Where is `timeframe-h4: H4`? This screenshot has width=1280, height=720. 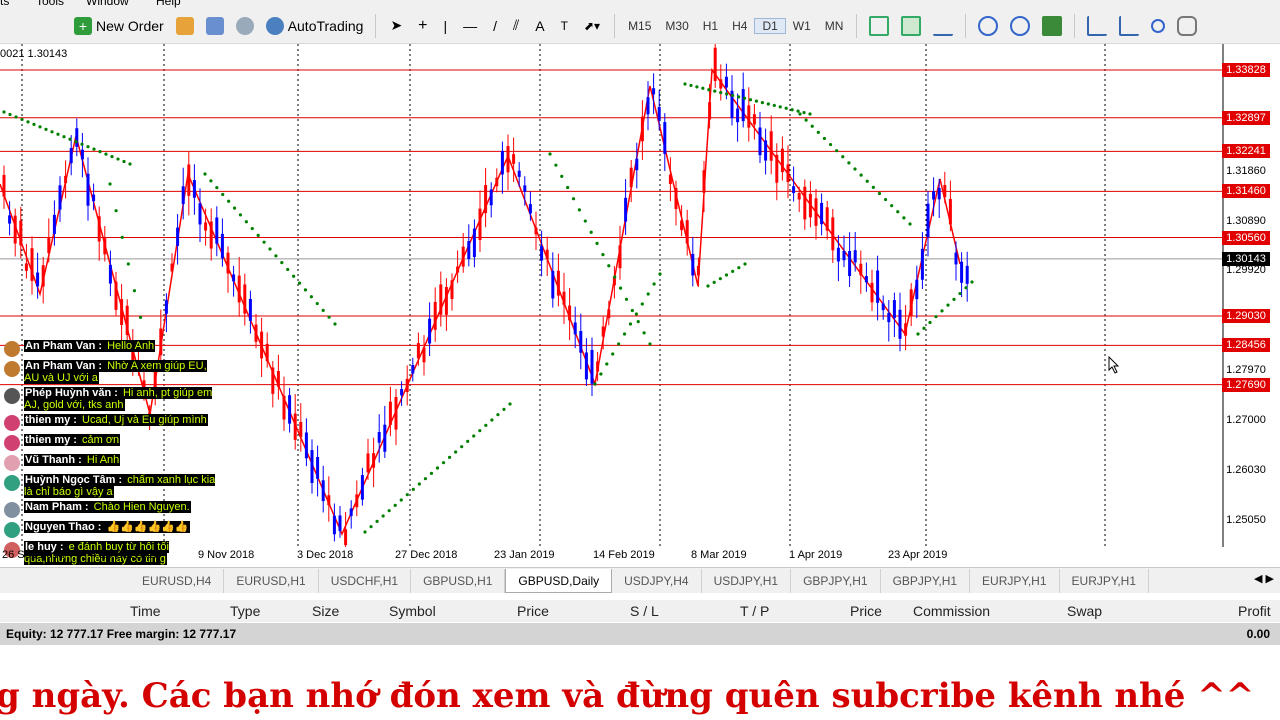
timeframe-h4: H4 is located at coordinates (739, 26).